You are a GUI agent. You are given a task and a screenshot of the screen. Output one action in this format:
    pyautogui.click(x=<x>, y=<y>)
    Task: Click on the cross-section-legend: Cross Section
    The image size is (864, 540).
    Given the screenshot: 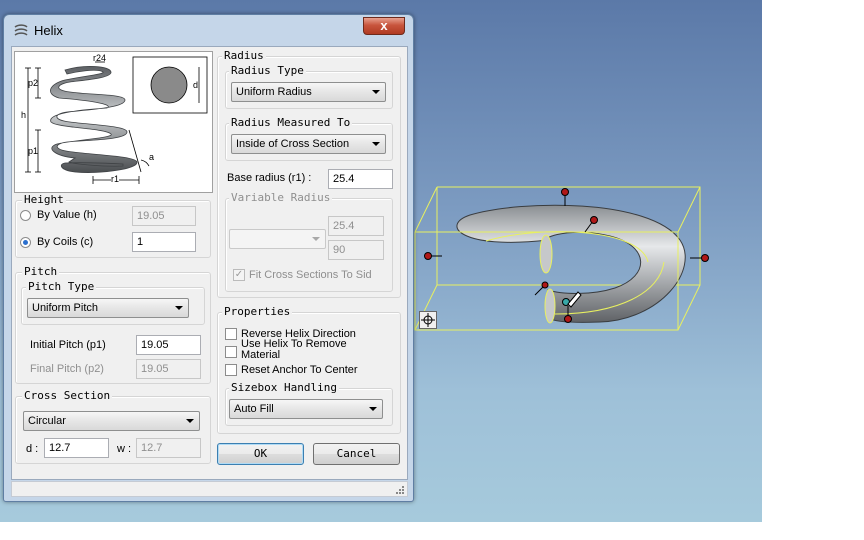 What is the action you would take?
    pyautogui.click(x=67, y=395)
    